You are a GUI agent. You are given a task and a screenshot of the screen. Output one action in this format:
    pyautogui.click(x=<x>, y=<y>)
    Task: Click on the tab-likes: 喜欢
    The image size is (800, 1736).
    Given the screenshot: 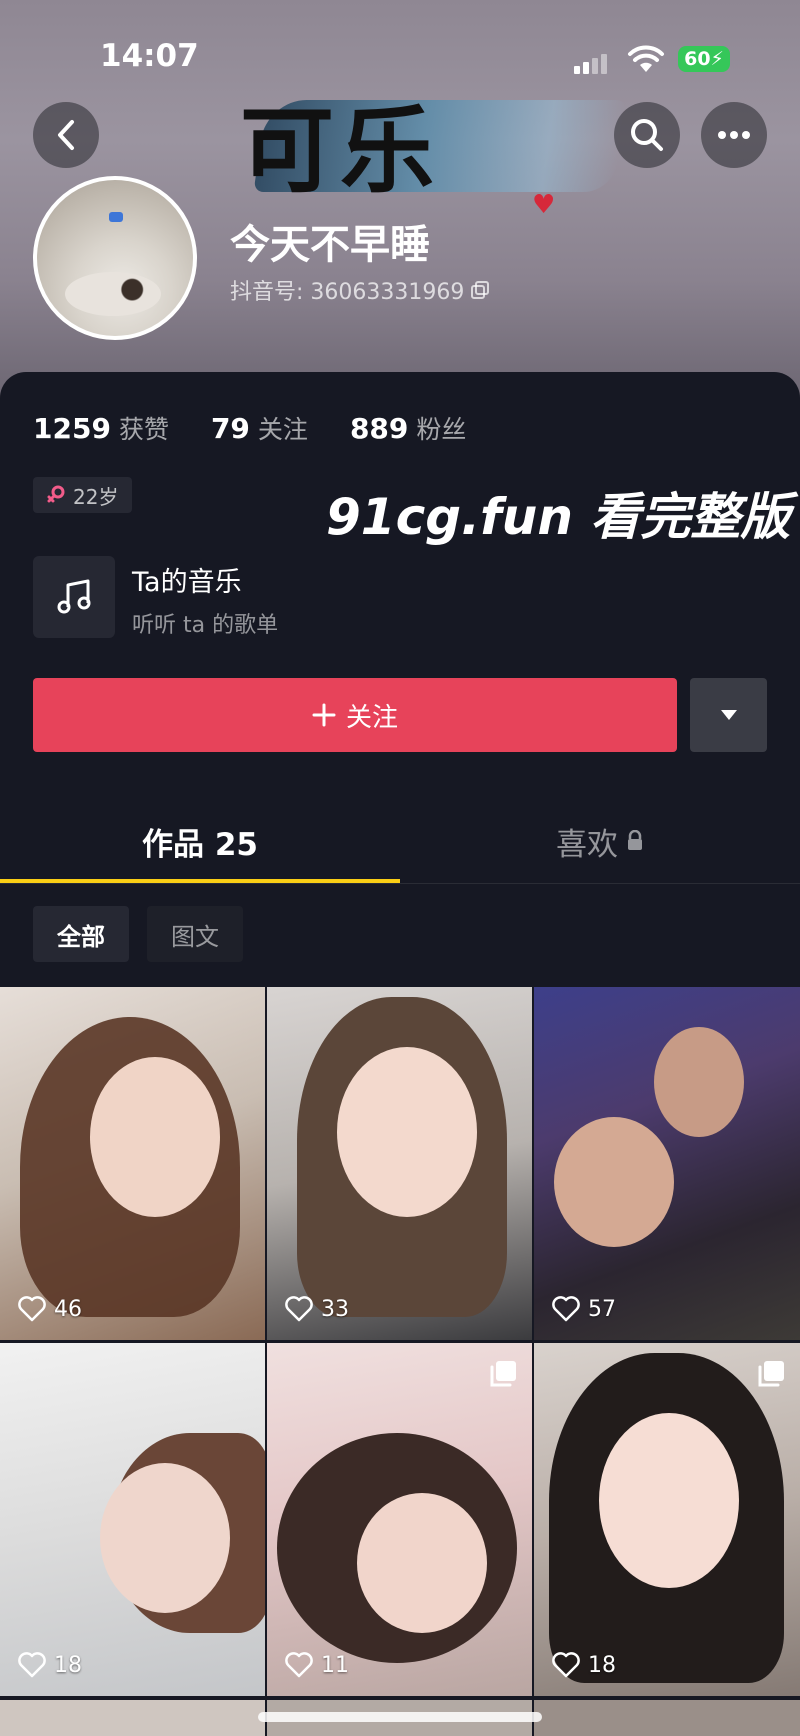 What is the action you would take?
    pyautogui.click(x=600, y=841)
    